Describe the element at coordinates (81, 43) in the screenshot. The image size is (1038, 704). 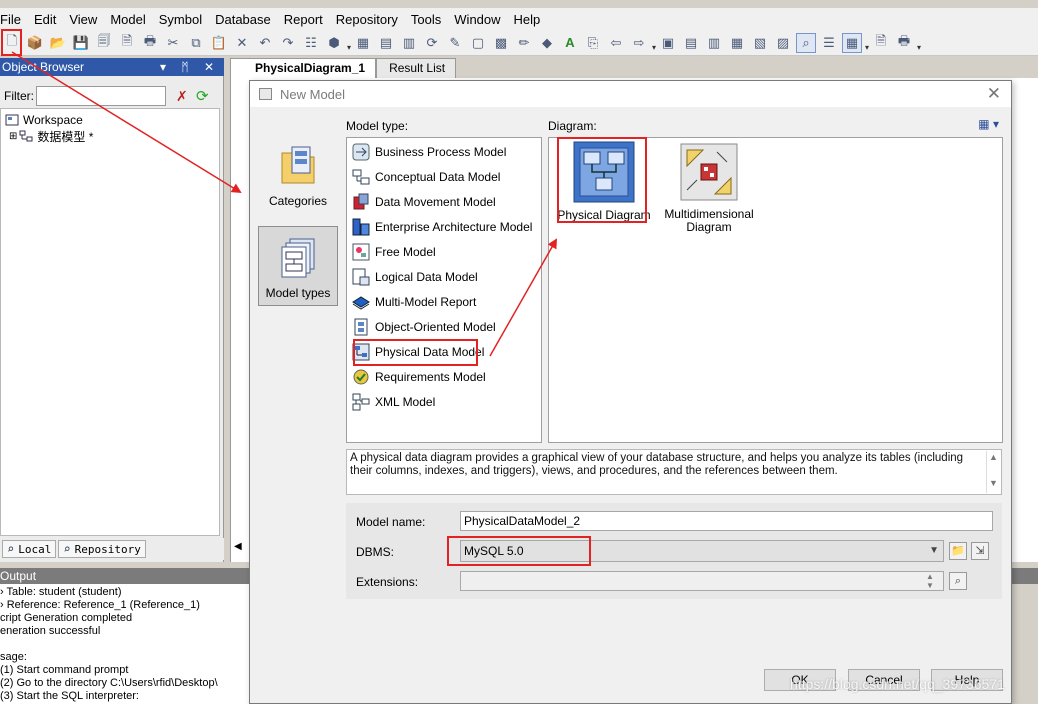
I see `save-icon: 💾` at that location.